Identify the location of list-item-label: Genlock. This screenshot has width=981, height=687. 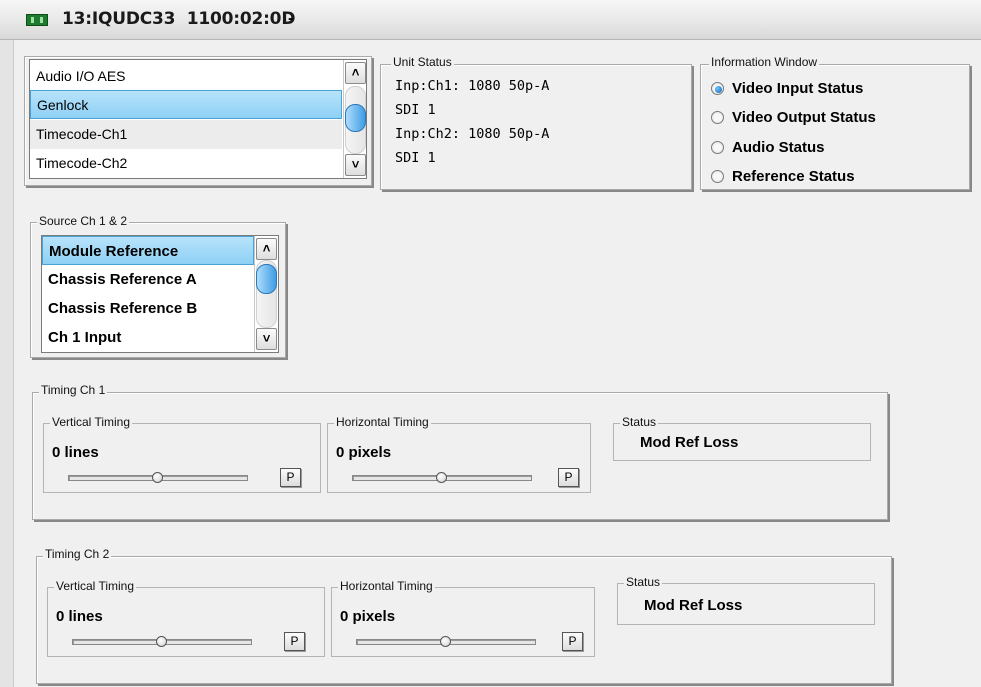
(63, 105).